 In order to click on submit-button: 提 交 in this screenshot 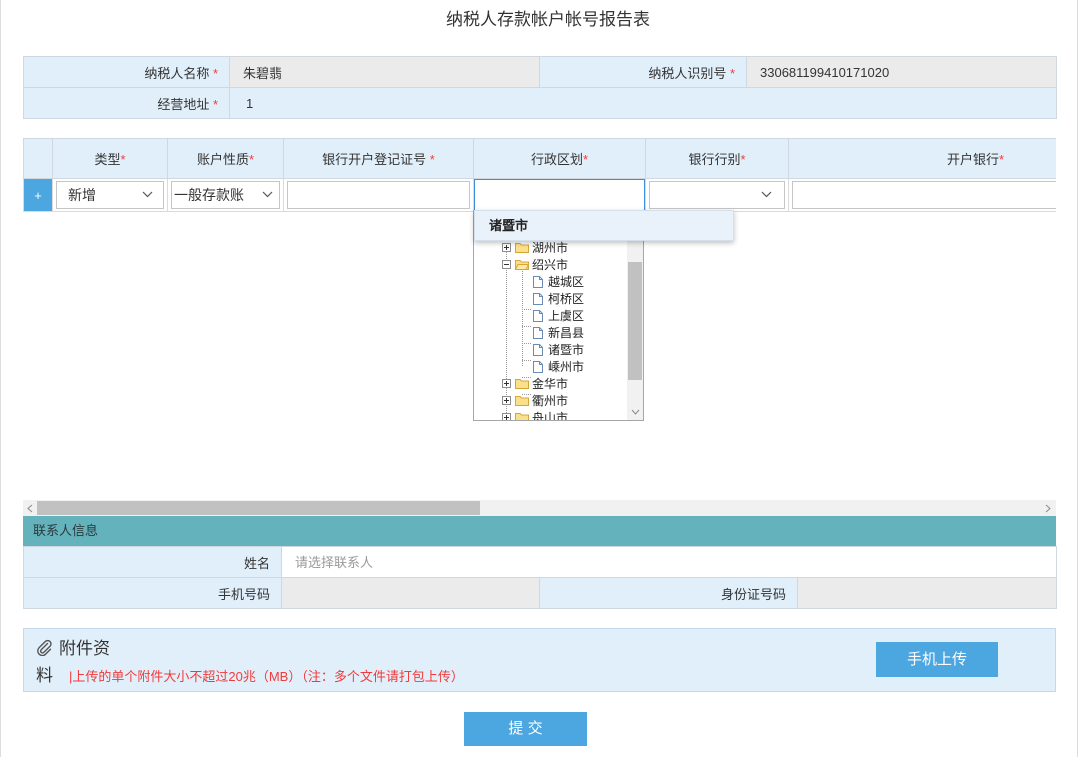, I will do `click(525, 729)`.